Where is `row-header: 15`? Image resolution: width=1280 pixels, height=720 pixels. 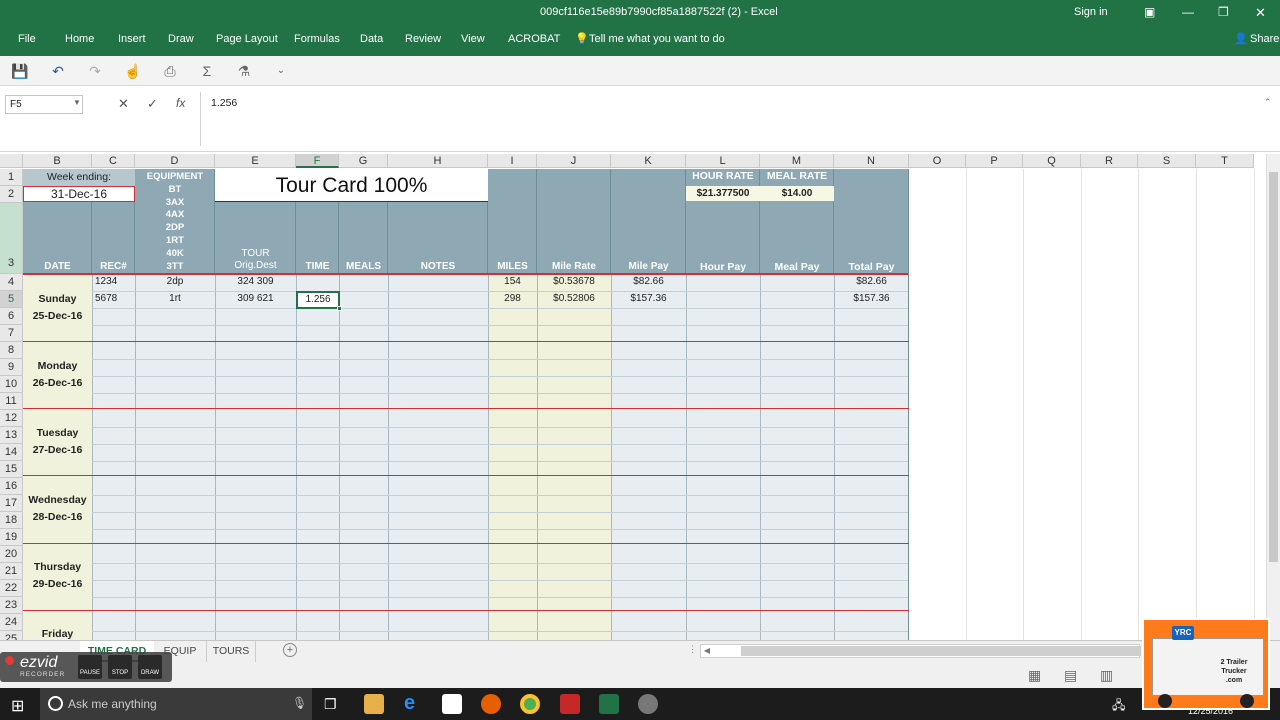 row-header: 15 is located at coordinates (11, 469).